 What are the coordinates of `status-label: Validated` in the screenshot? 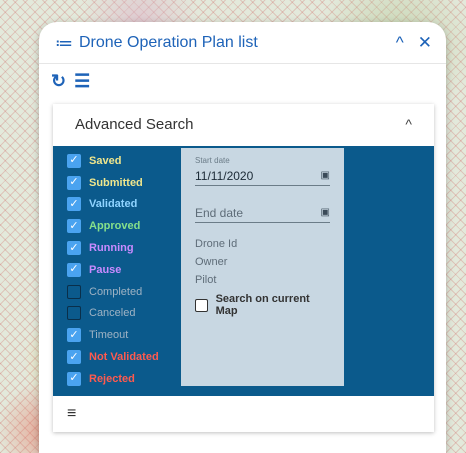 It's located at (113, 204).